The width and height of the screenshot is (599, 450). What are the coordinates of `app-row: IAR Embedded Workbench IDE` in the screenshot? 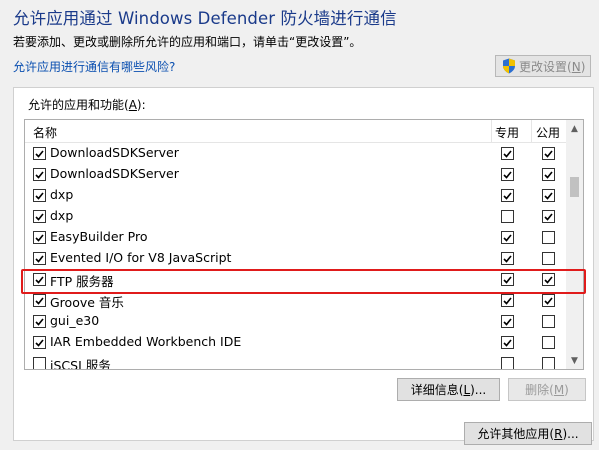 It's located at (296, 342).